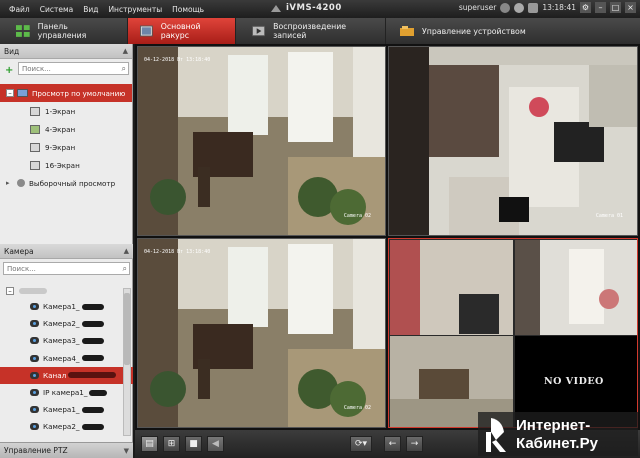 The width and height of the screenshot is (640, 458). I want to click on tree-item-custom-view: ▸ Выборочный просмотр, so click(66, 183).